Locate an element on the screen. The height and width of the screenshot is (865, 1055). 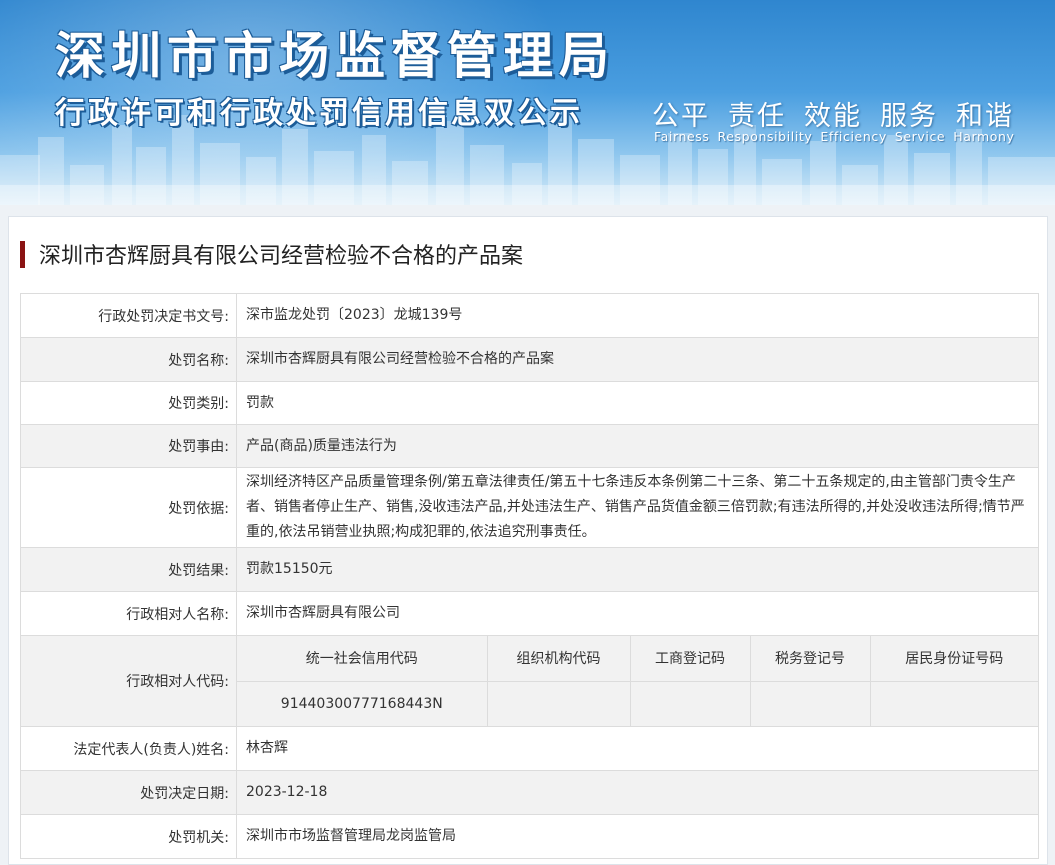
motto-word: 公平 is located at coordinates (681, 116).